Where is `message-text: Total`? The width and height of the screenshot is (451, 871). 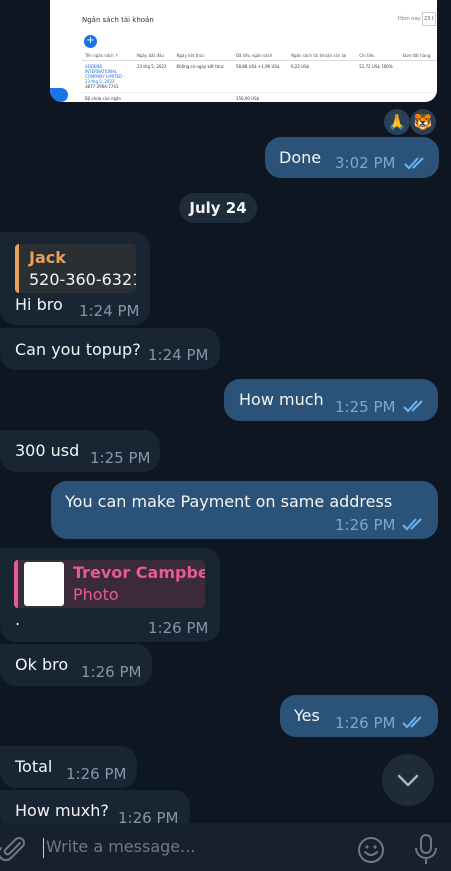
message-text: Total is located at coordinates (34, 766).